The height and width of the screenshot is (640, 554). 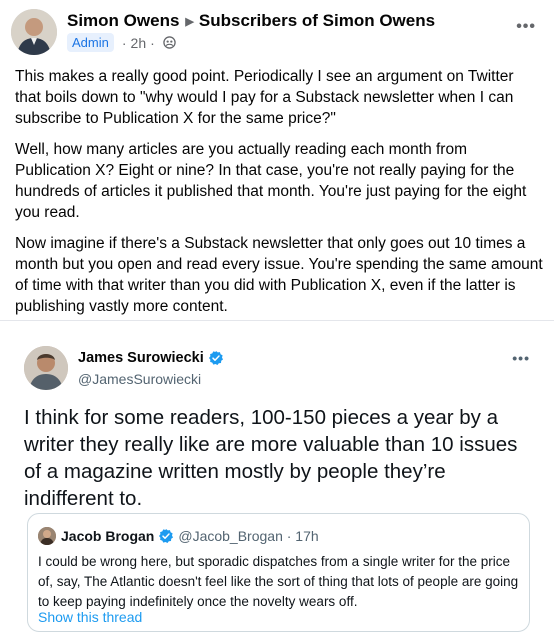 I want to click on group-name: Subscribers of Simon Owens, so click(x=317, y=21).